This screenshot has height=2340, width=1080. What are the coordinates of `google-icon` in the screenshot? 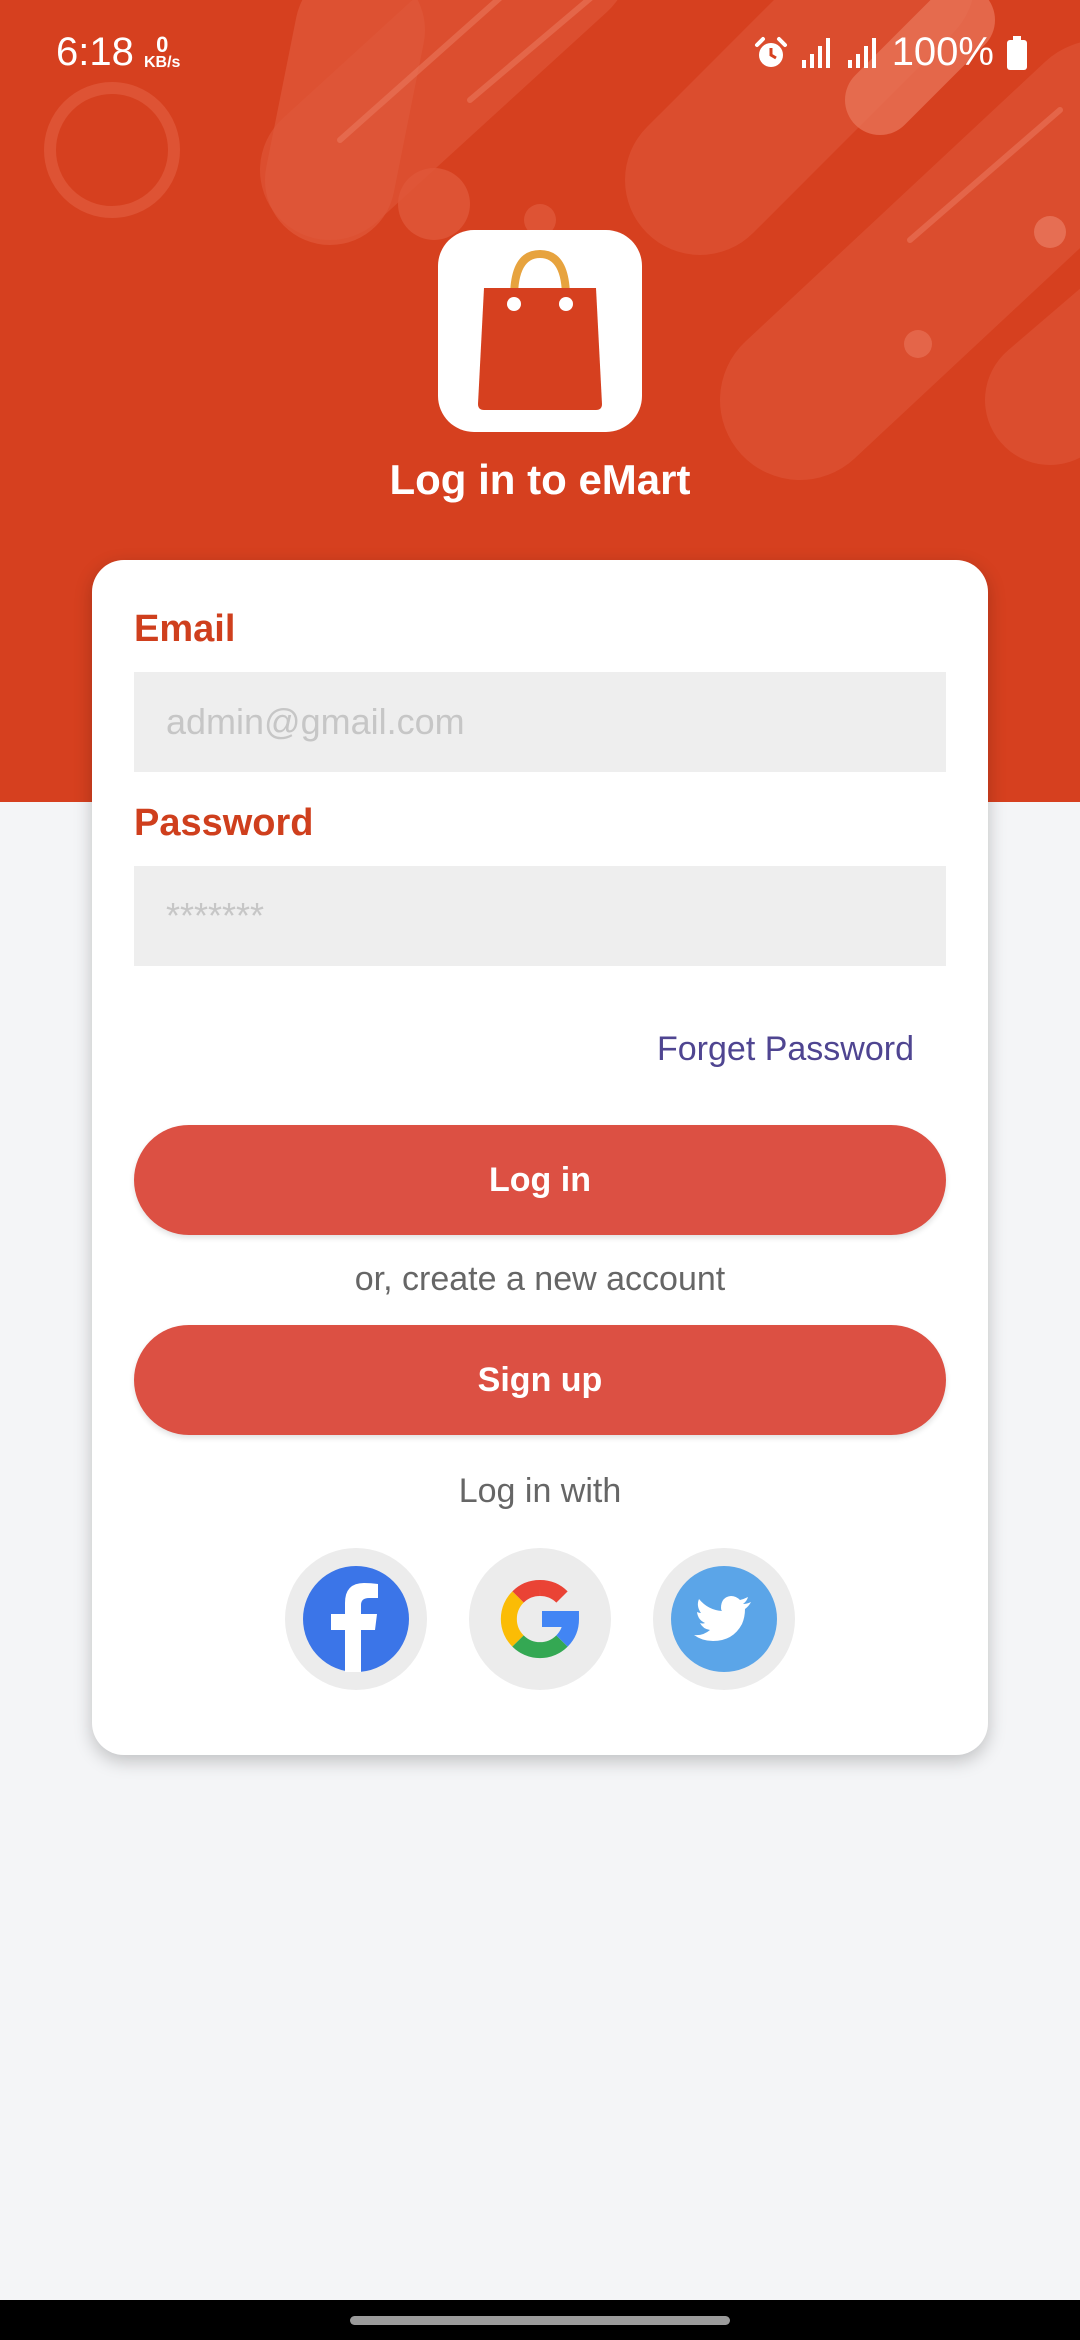 It's located at (540, 1619).